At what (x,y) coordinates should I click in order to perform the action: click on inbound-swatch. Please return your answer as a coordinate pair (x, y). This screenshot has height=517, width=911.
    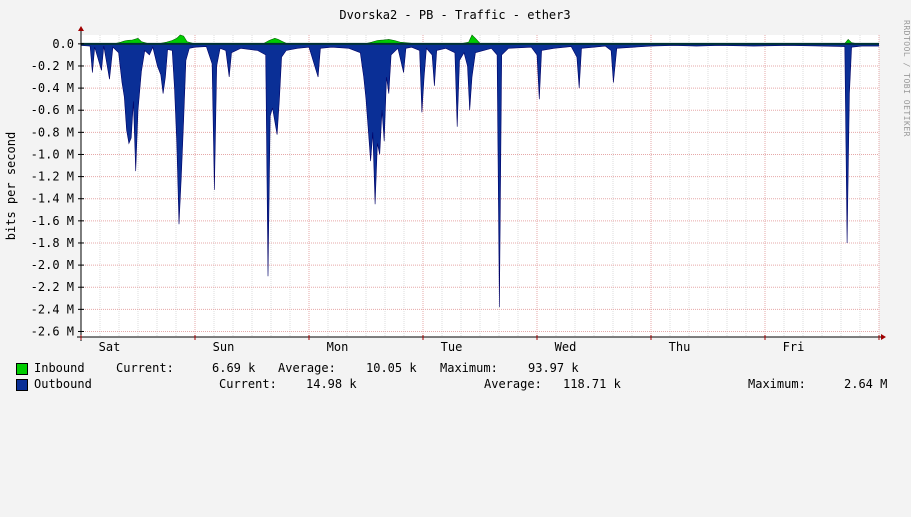
    Looking at the image, I should click on (22, 369).